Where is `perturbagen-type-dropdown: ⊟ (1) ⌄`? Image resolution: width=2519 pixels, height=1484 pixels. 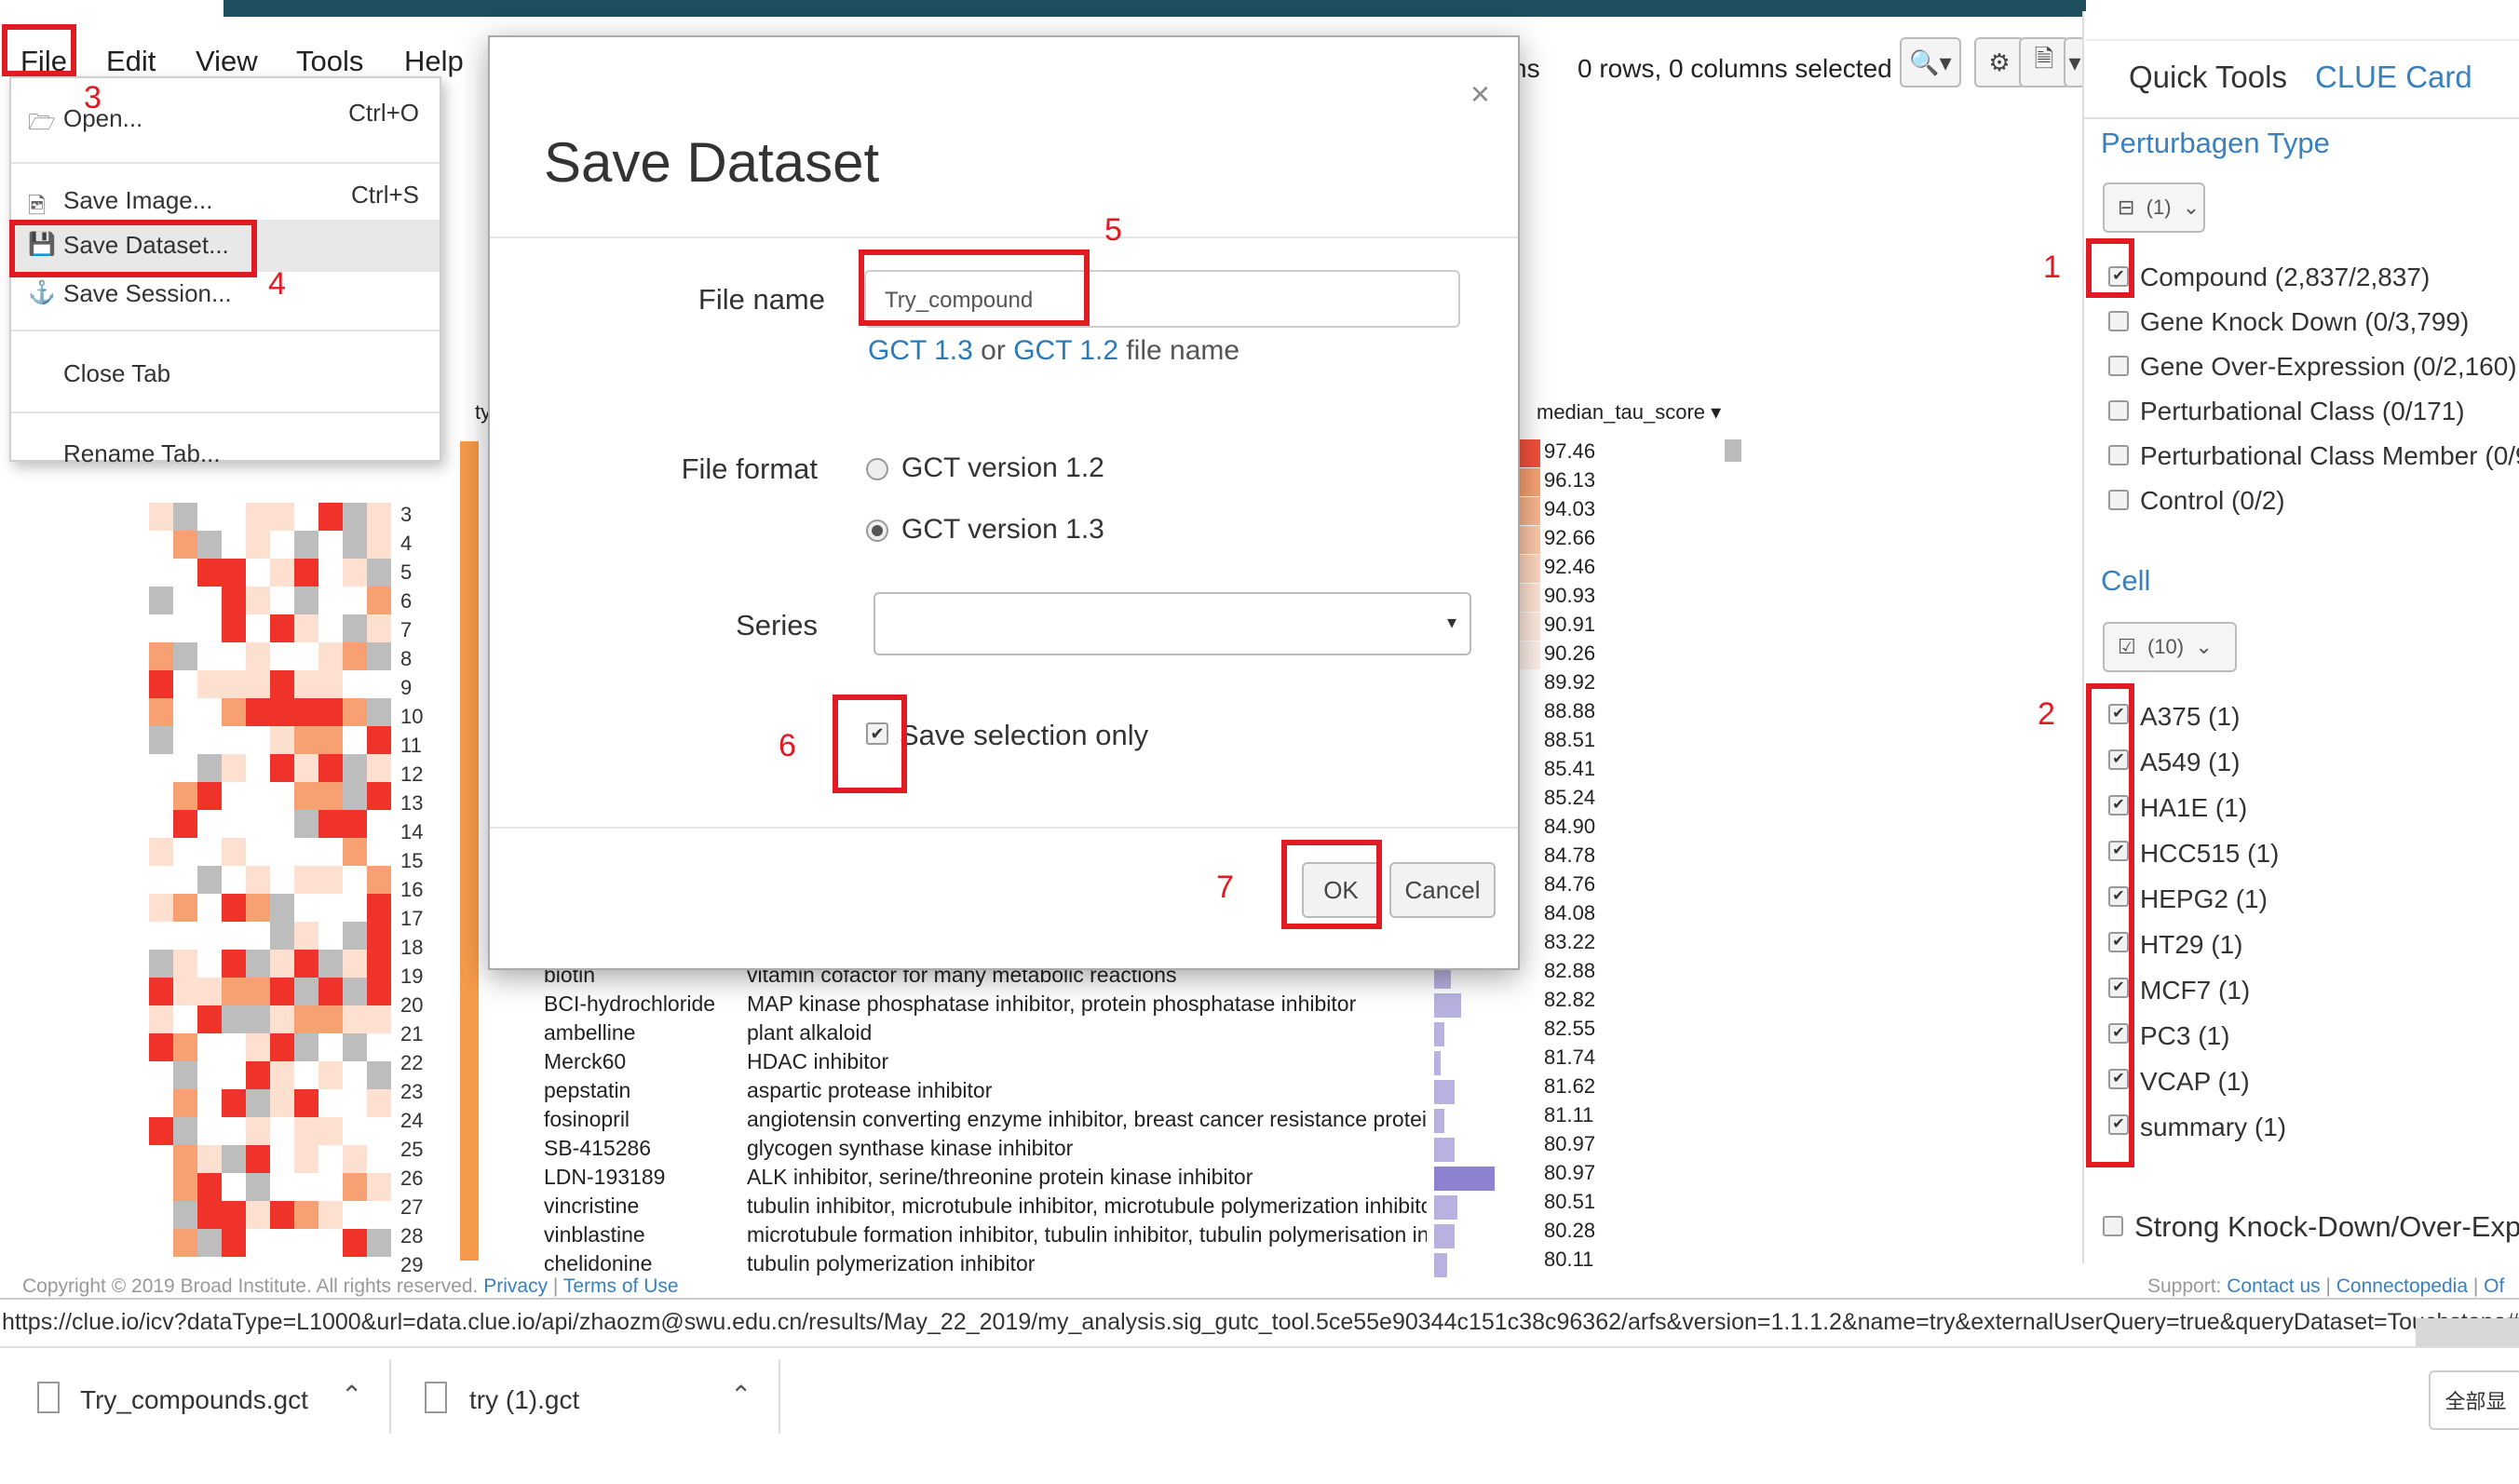
perturbagen-type-dropdown: ⊟ (1) ⌄ is located at coordinates (2154, 207).